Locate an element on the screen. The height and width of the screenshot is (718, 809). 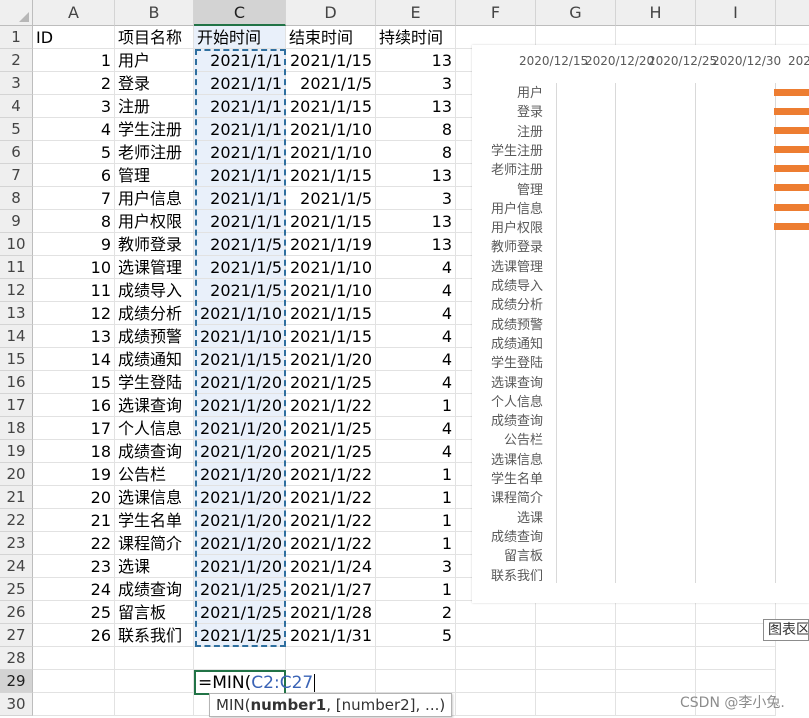
id-cell: 1 is located at coordinates (74, 60).